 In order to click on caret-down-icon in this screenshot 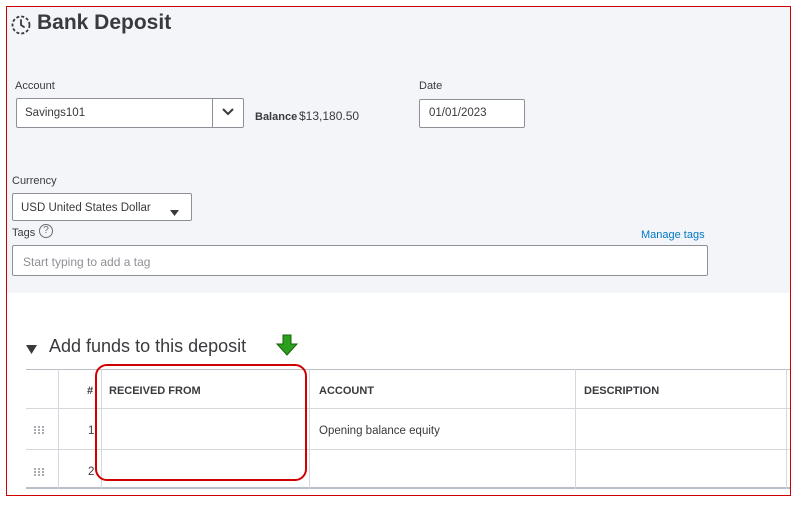, I will do `click(174, 212)`.